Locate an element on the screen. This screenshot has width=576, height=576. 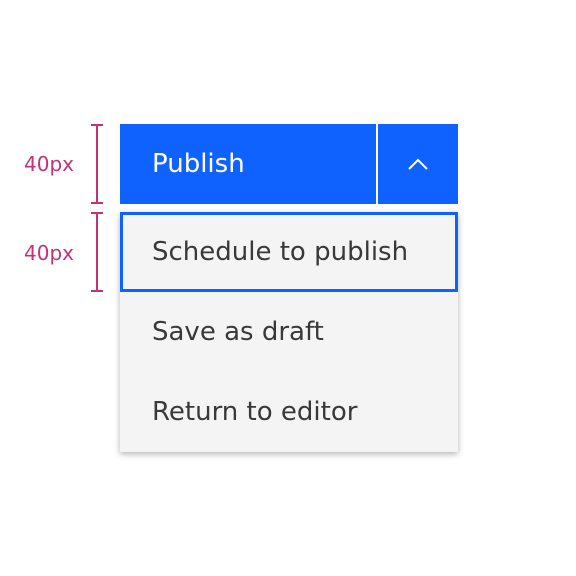
menu-item-return-to-editor: Return to editor is located at coordinates (289, 412).